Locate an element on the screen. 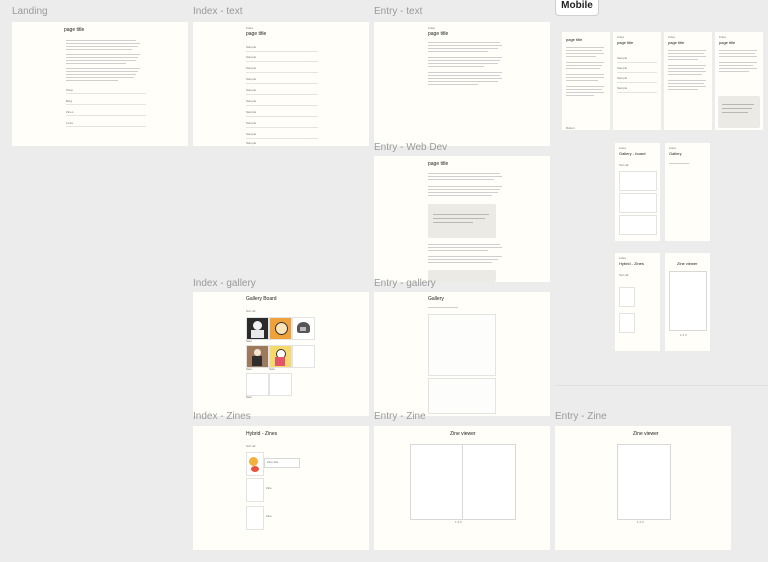 This screenshot has height=562, width=768. mobile-button: Button is located at coordinates (570, 128).